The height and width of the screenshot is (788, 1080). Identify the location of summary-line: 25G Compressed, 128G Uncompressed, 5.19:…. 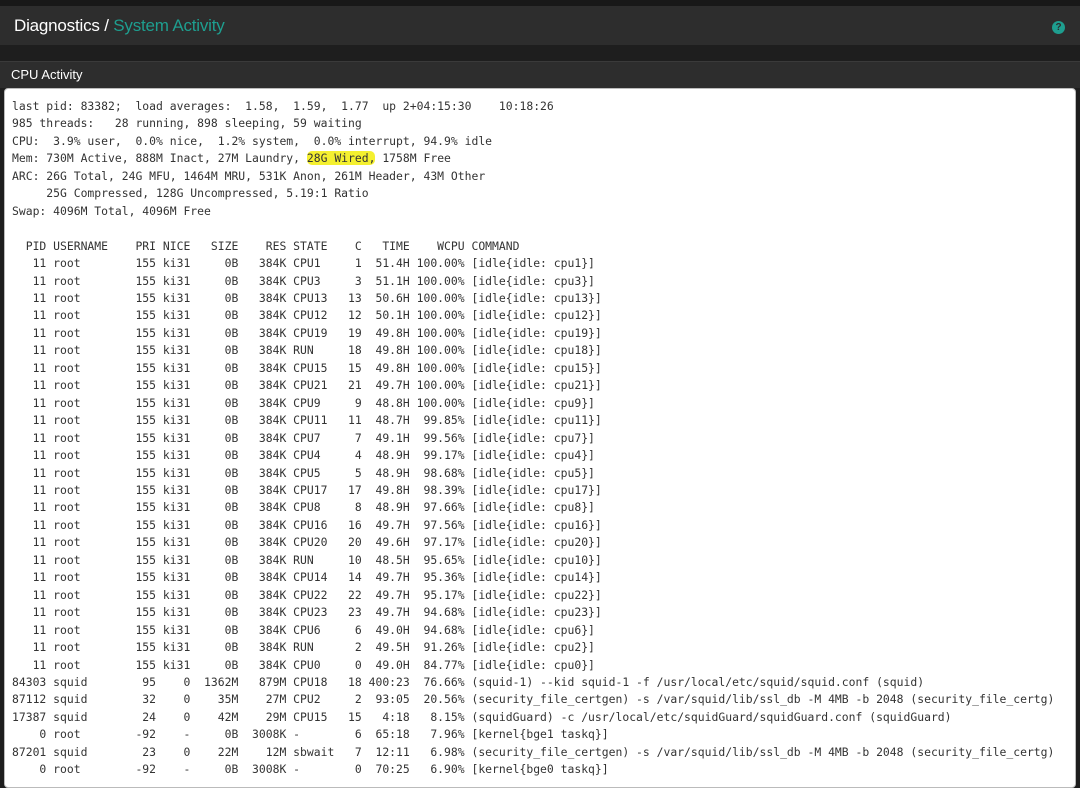
(190, 193).